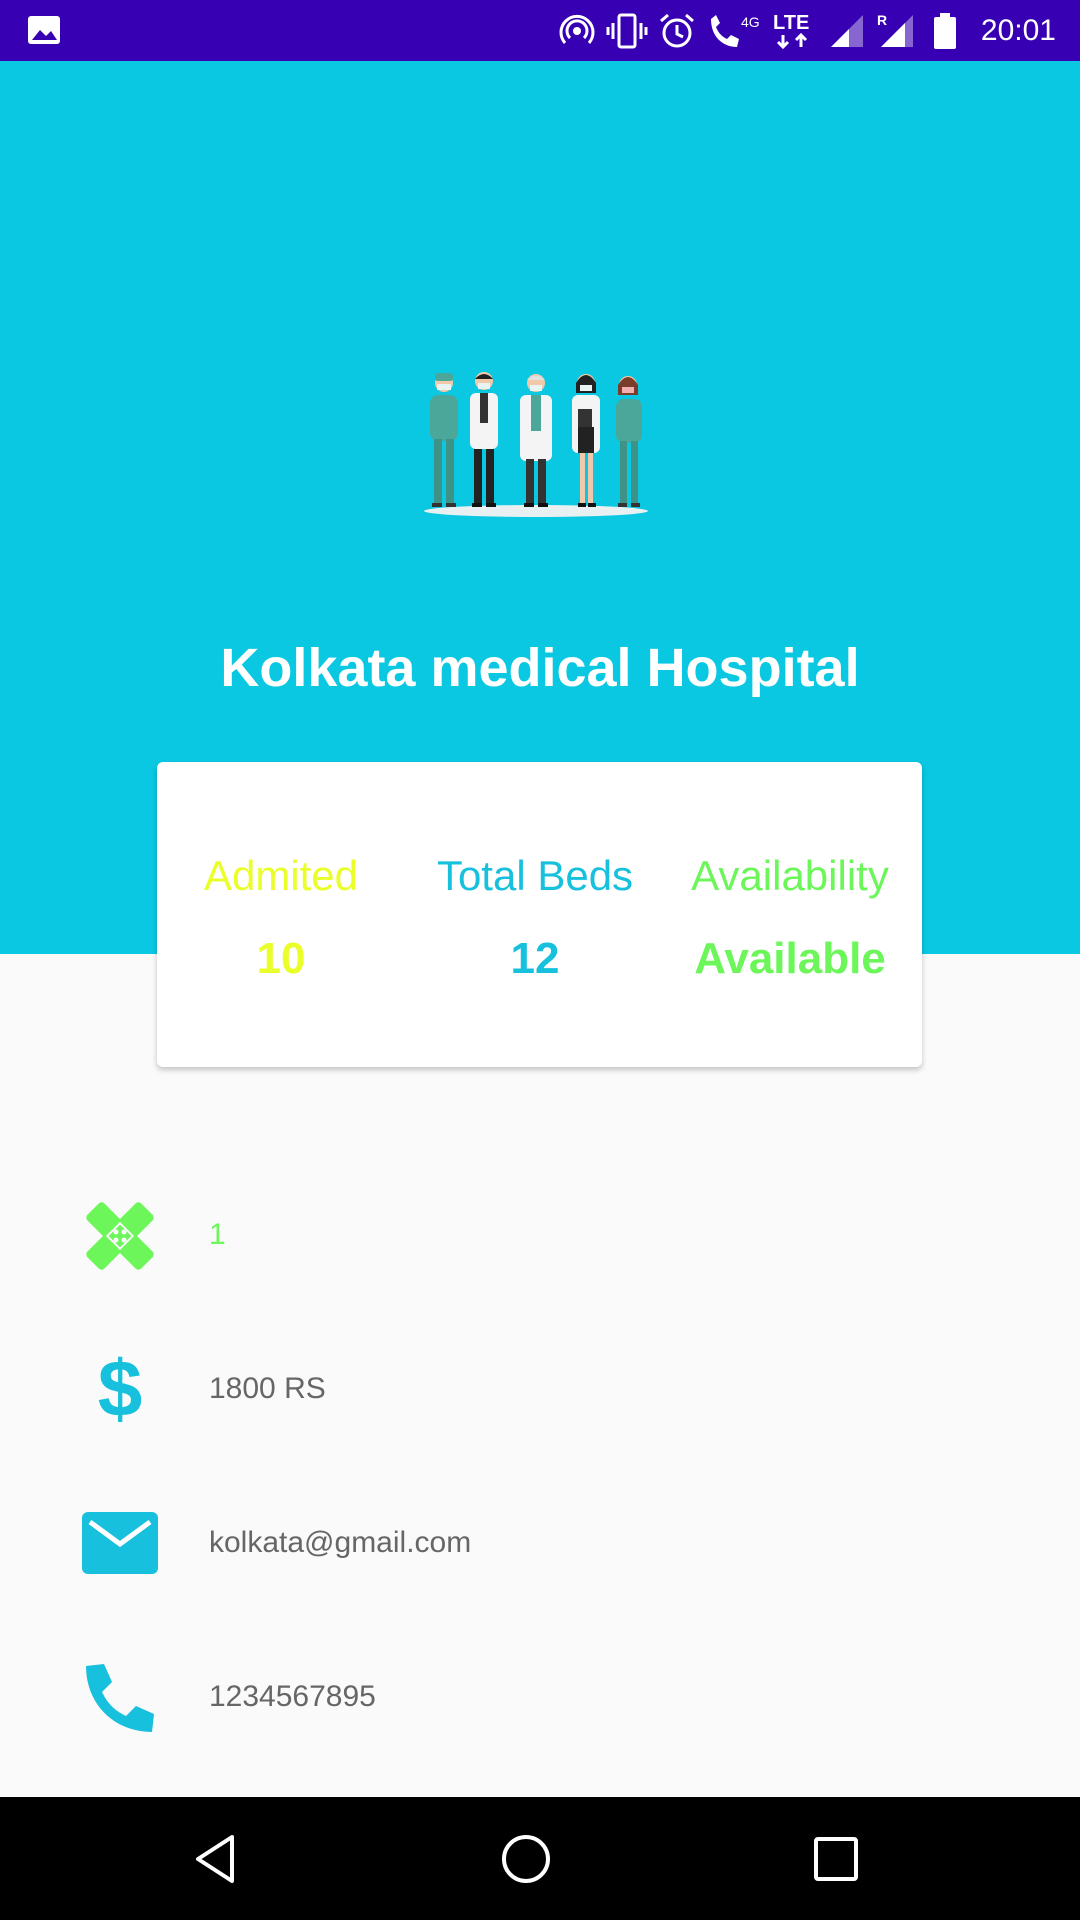 The height and width of the screenshot is (1920, 1080). I want to click on bandage-row: 1, so click(540, 1241).